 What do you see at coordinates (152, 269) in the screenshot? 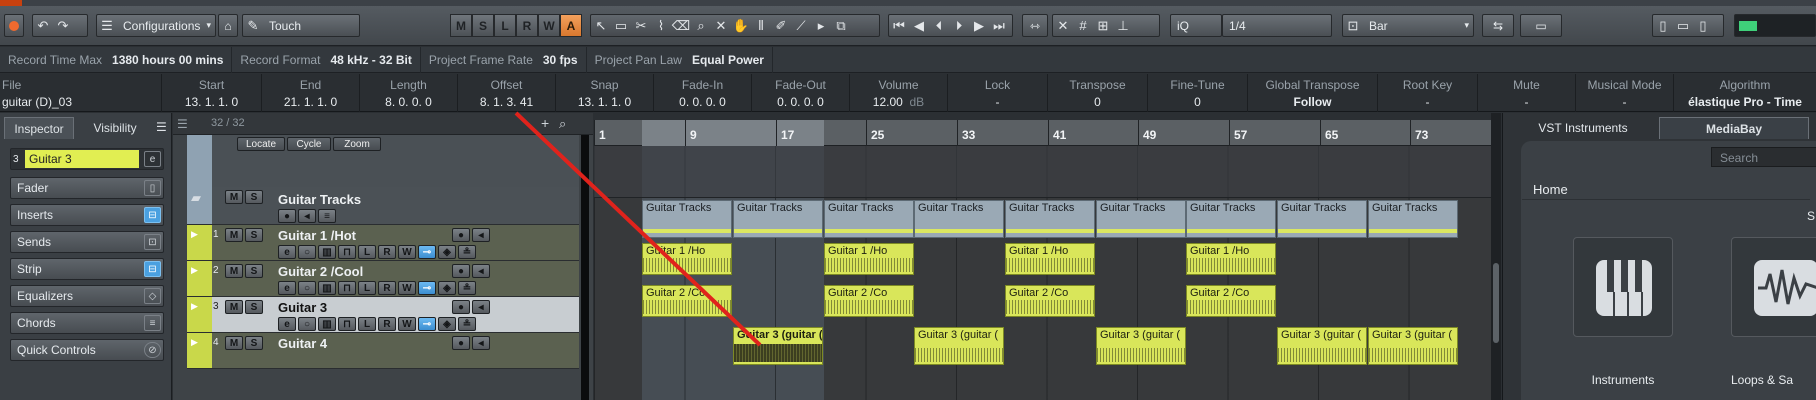
I see `bypass-strip-icon: ⊟` at bounding box center [152, 269].